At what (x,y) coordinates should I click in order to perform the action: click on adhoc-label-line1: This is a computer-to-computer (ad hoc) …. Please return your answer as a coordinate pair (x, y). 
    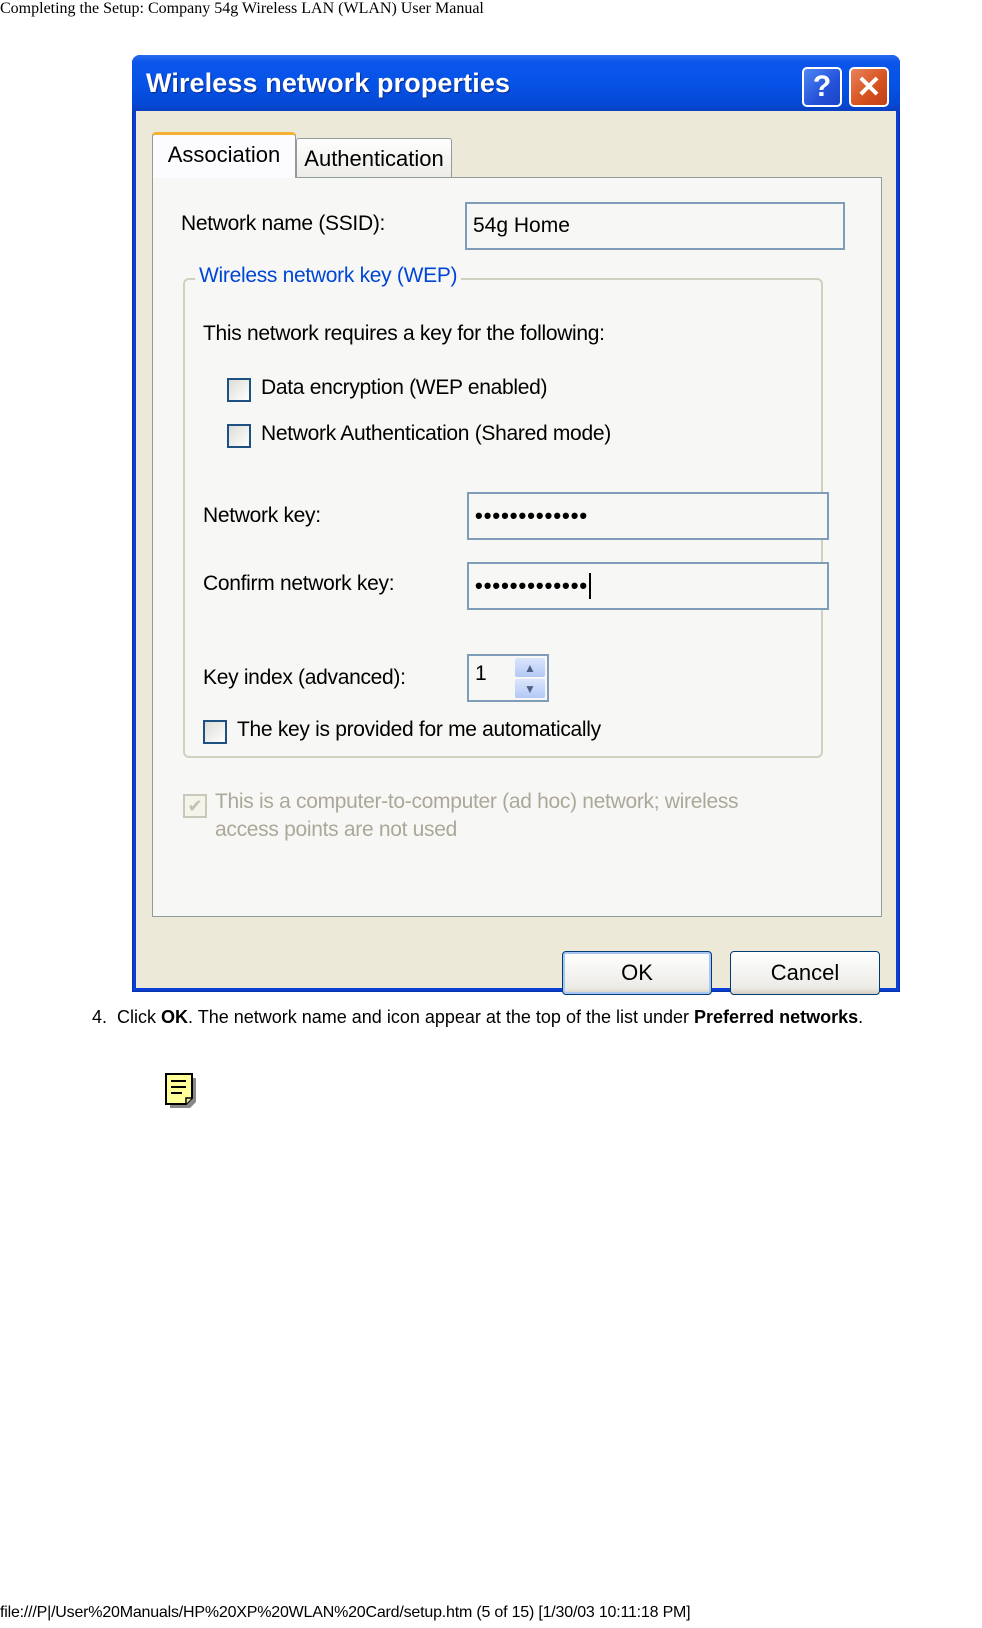
    Looking at the image, I should click on (477, 801).